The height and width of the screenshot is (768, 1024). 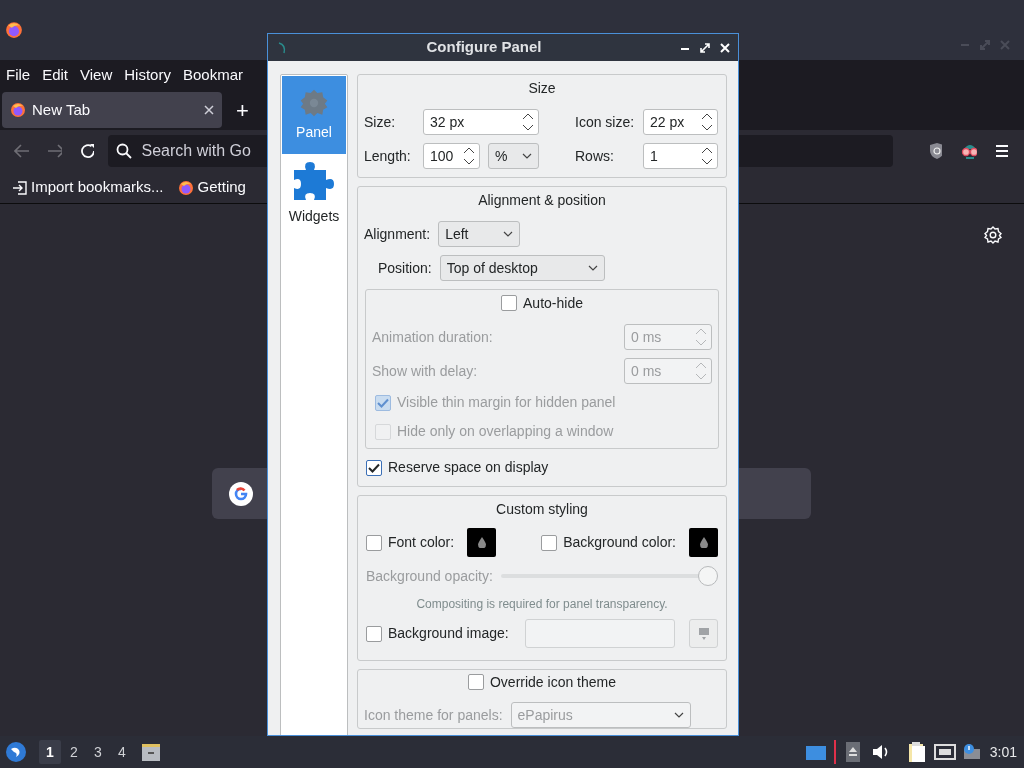 I want to click on image-icon, so click(x=703, y=633).